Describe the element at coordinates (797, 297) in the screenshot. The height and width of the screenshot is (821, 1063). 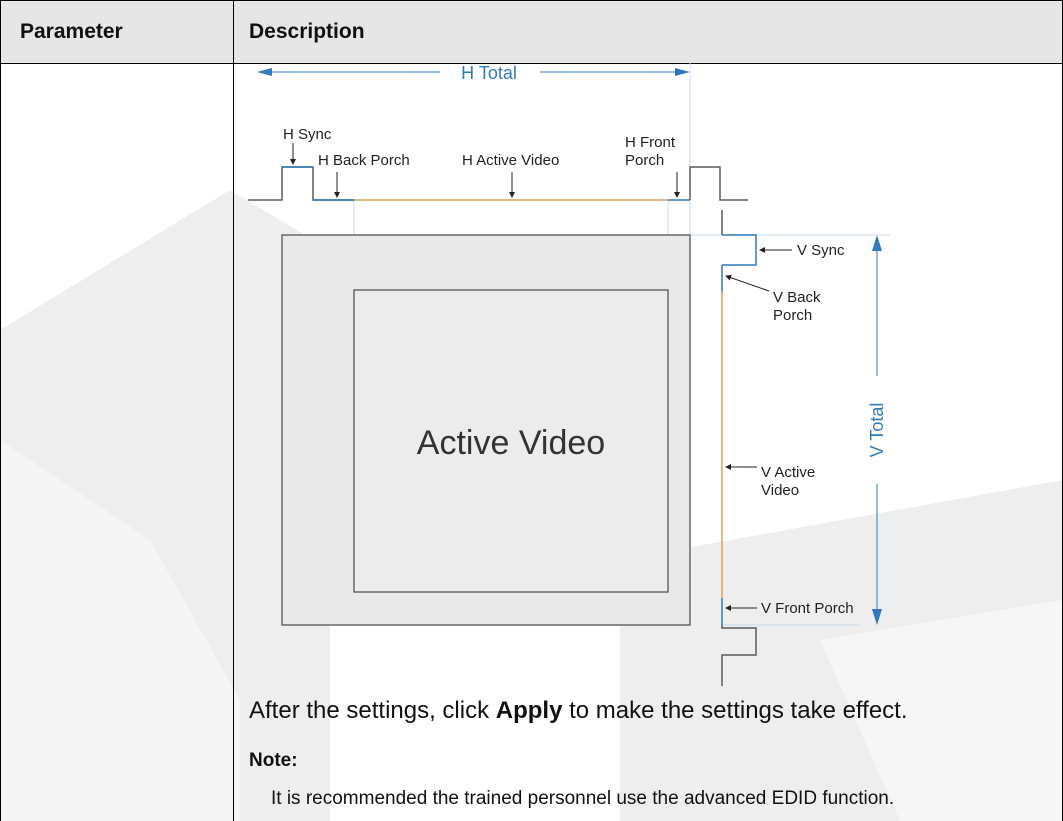
I see `v-back-porch-label-1: V Back` at that location.